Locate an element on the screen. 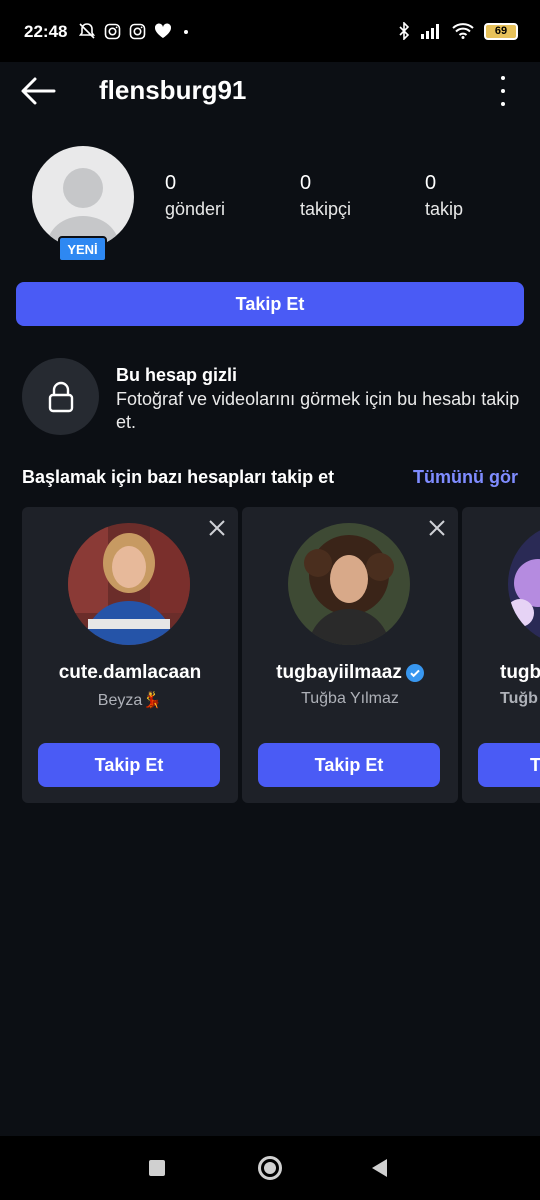  suggestions-heading: Başlamak için bazı hesapları takip et is located at coordinates (178, 477).